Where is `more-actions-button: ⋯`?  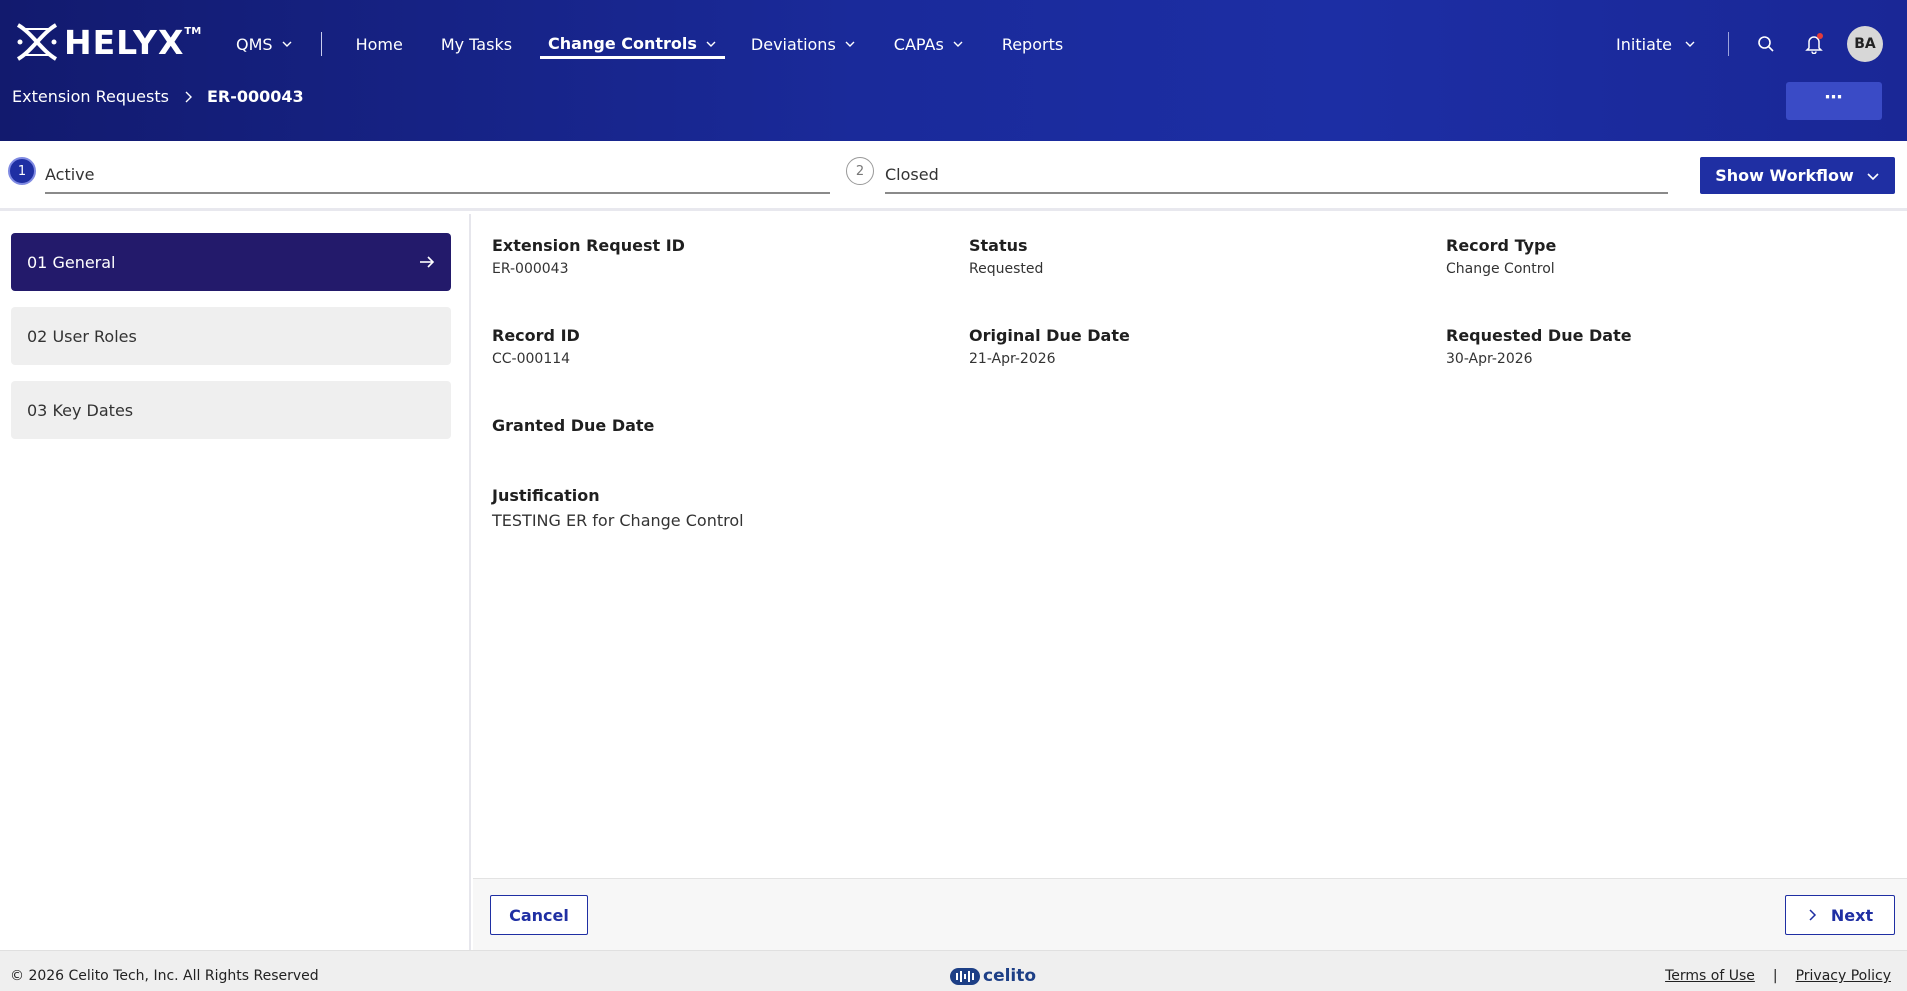 more-actions-button: ⋯ is located at coordinates (1834, 101).